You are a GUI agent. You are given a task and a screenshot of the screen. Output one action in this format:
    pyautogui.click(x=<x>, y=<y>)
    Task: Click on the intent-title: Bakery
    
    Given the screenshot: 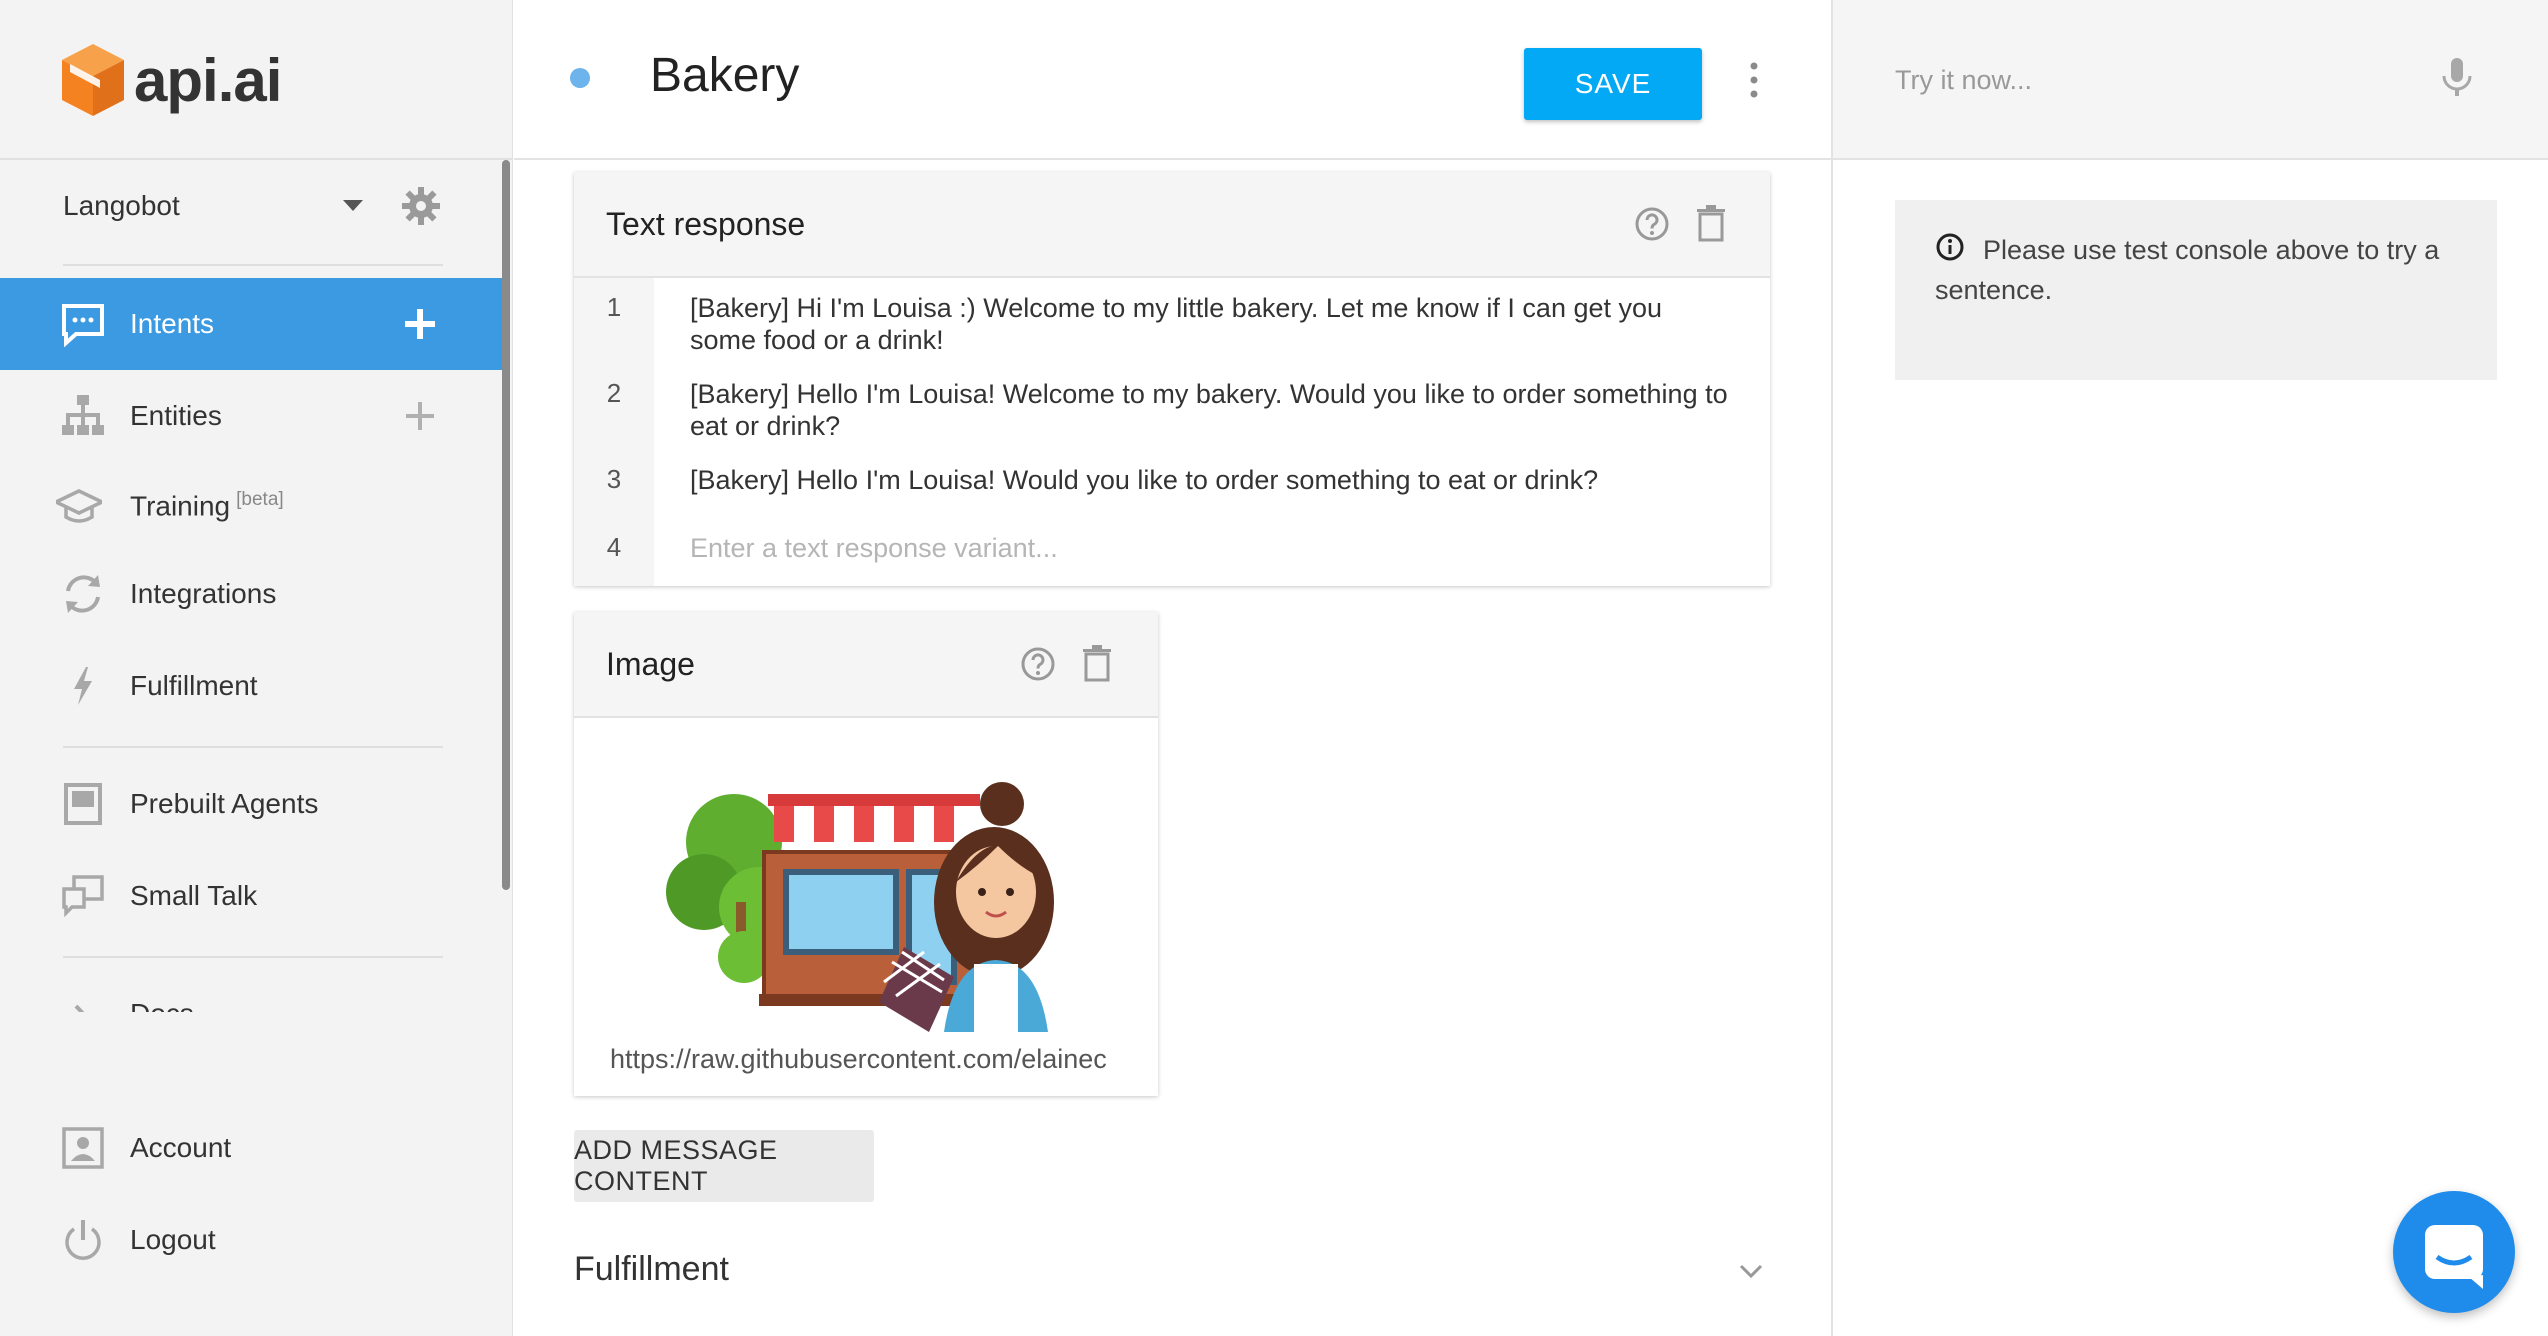 What is the action you would take?
    pyautogui.click(x=724, y=75)
    